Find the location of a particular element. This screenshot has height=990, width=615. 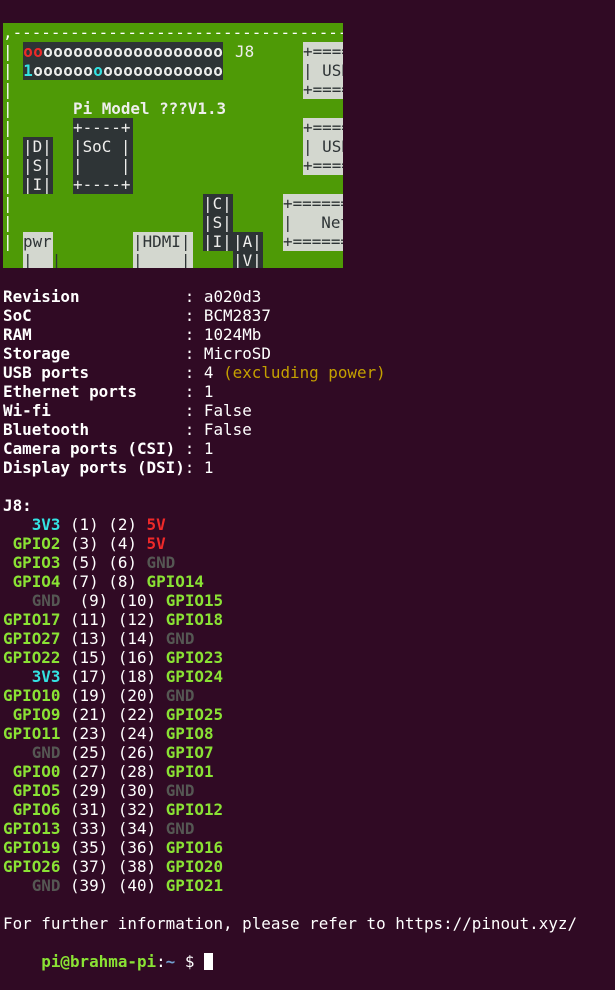

pin-right-name: 5V is located at coordinates (156, 543).